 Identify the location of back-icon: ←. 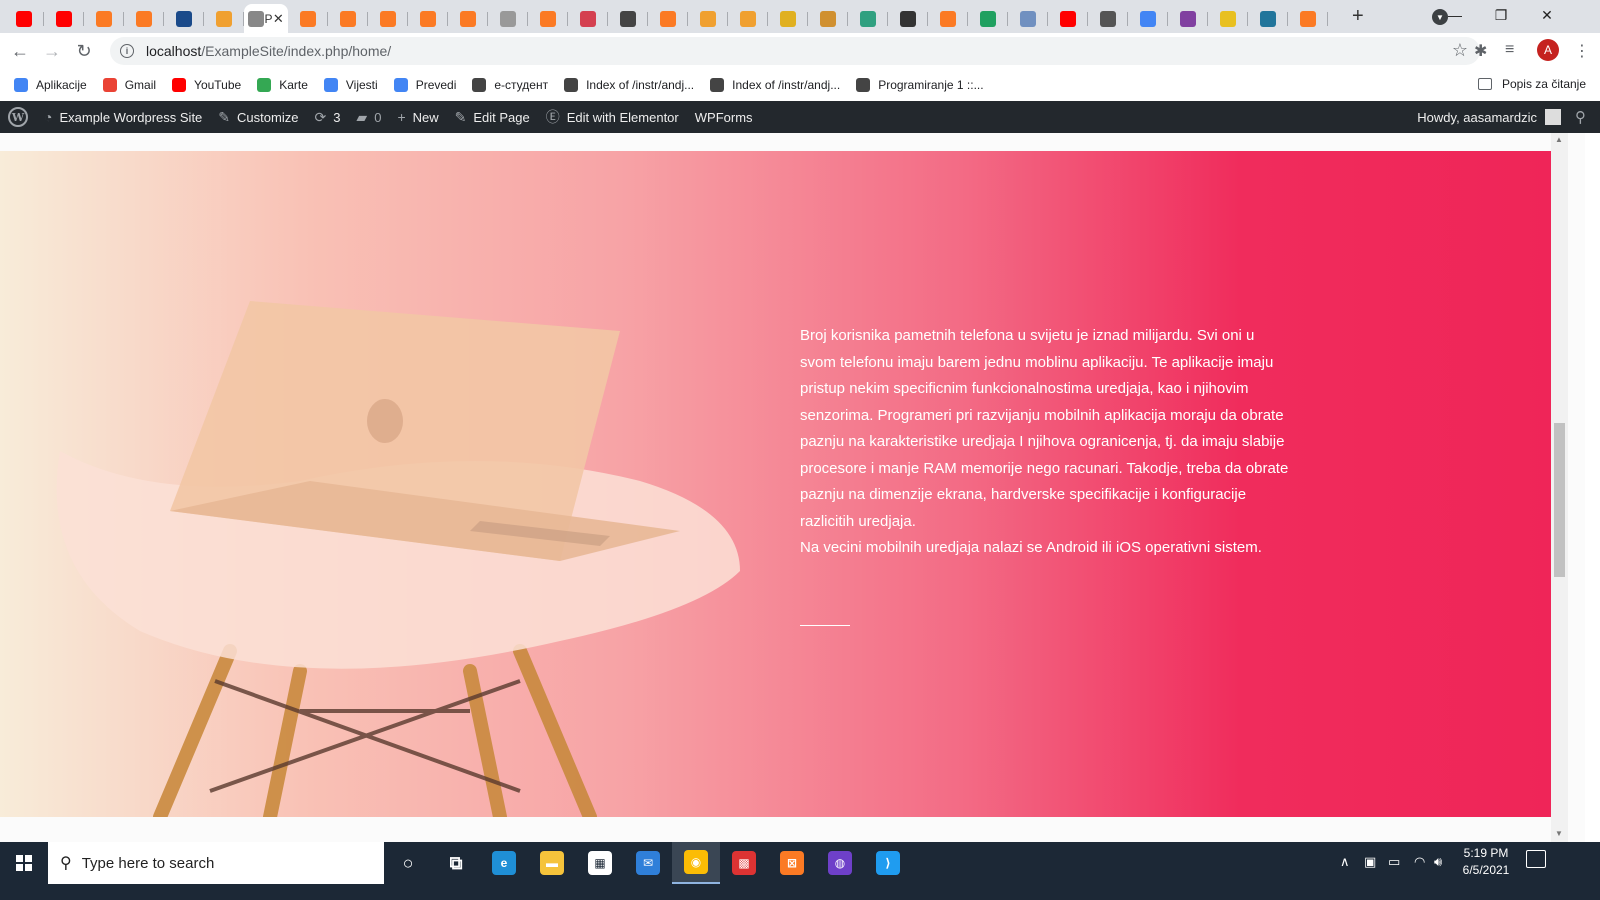
(20, 51).